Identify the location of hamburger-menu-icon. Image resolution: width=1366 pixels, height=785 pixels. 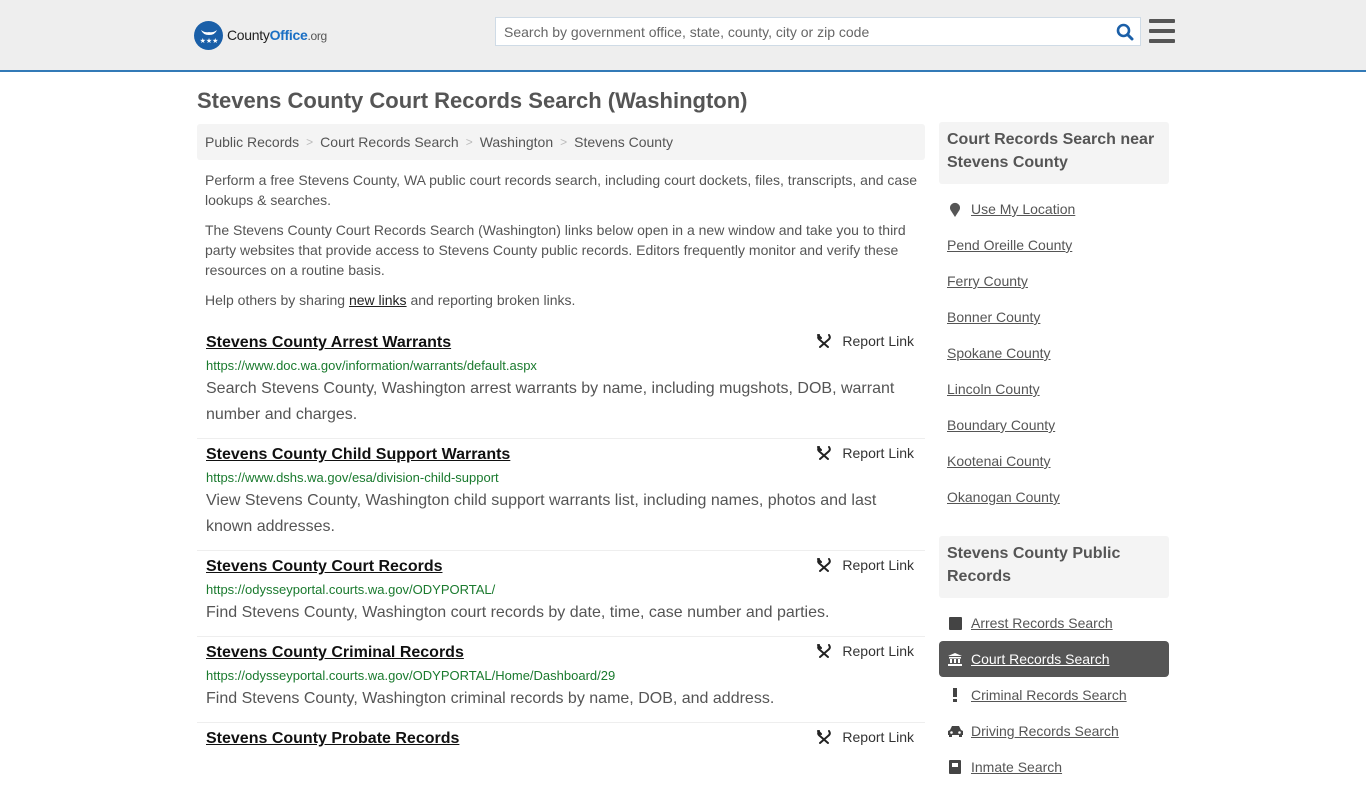
(1162, 31).